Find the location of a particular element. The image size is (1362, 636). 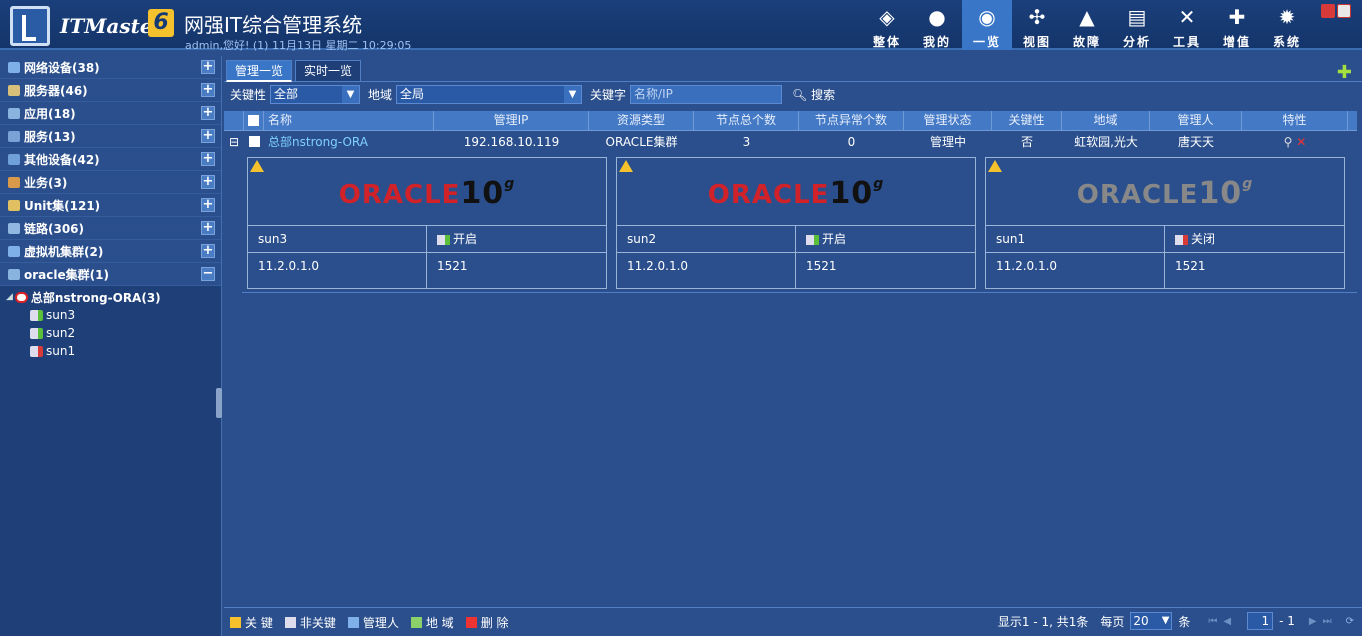

main-nav: ◈ 整体 ● 我的 ◉ 一览 ✣ 视图 ▲ 故障 ▤ 分析 ✕ 工具 ✚ 增值 ✹ 系统 is located at coordinates (1087, 25).